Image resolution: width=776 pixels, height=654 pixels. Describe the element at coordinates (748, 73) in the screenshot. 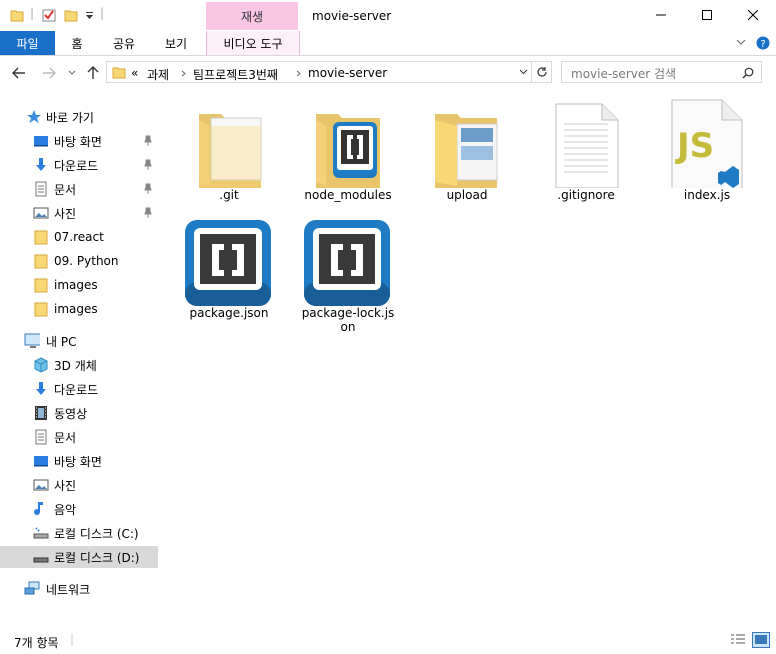

I see `search-icon` at that location.